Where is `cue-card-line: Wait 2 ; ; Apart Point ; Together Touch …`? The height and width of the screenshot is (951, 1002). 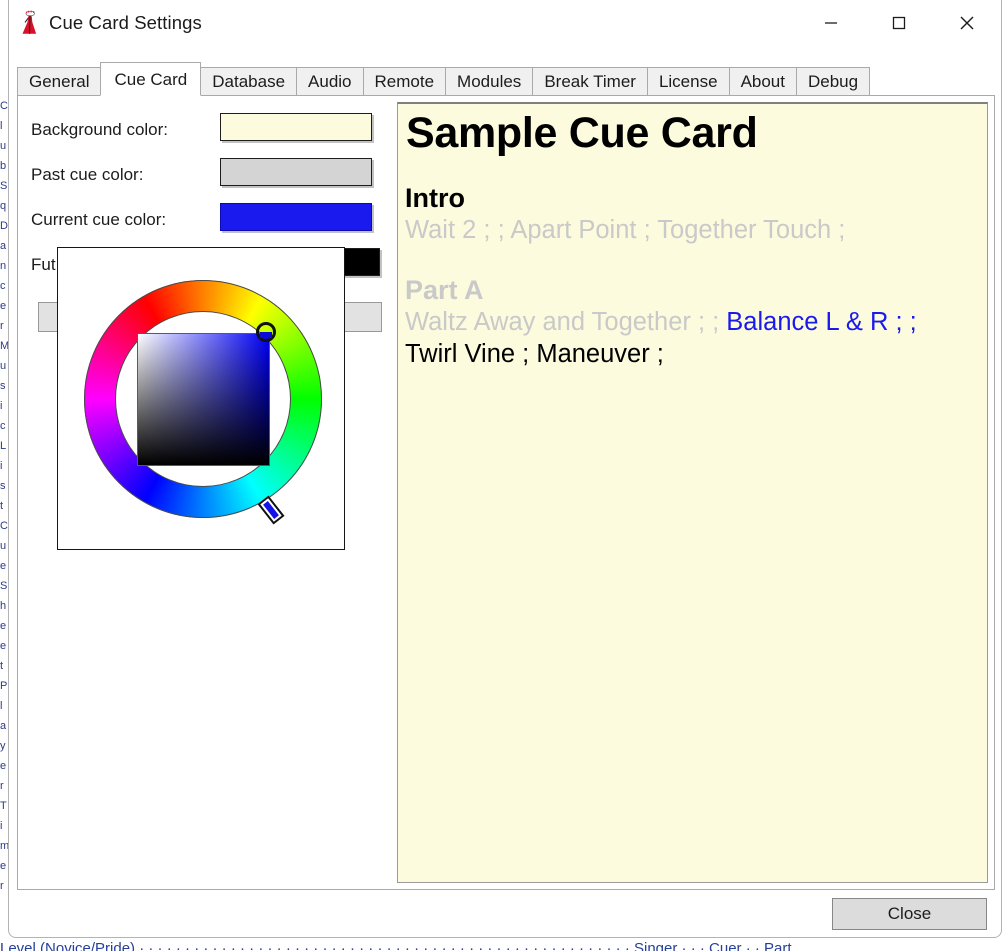
cue-card-line: Wait 2 ; ; Apart Point ; Together Touch … is located at coordinates (693, 231).